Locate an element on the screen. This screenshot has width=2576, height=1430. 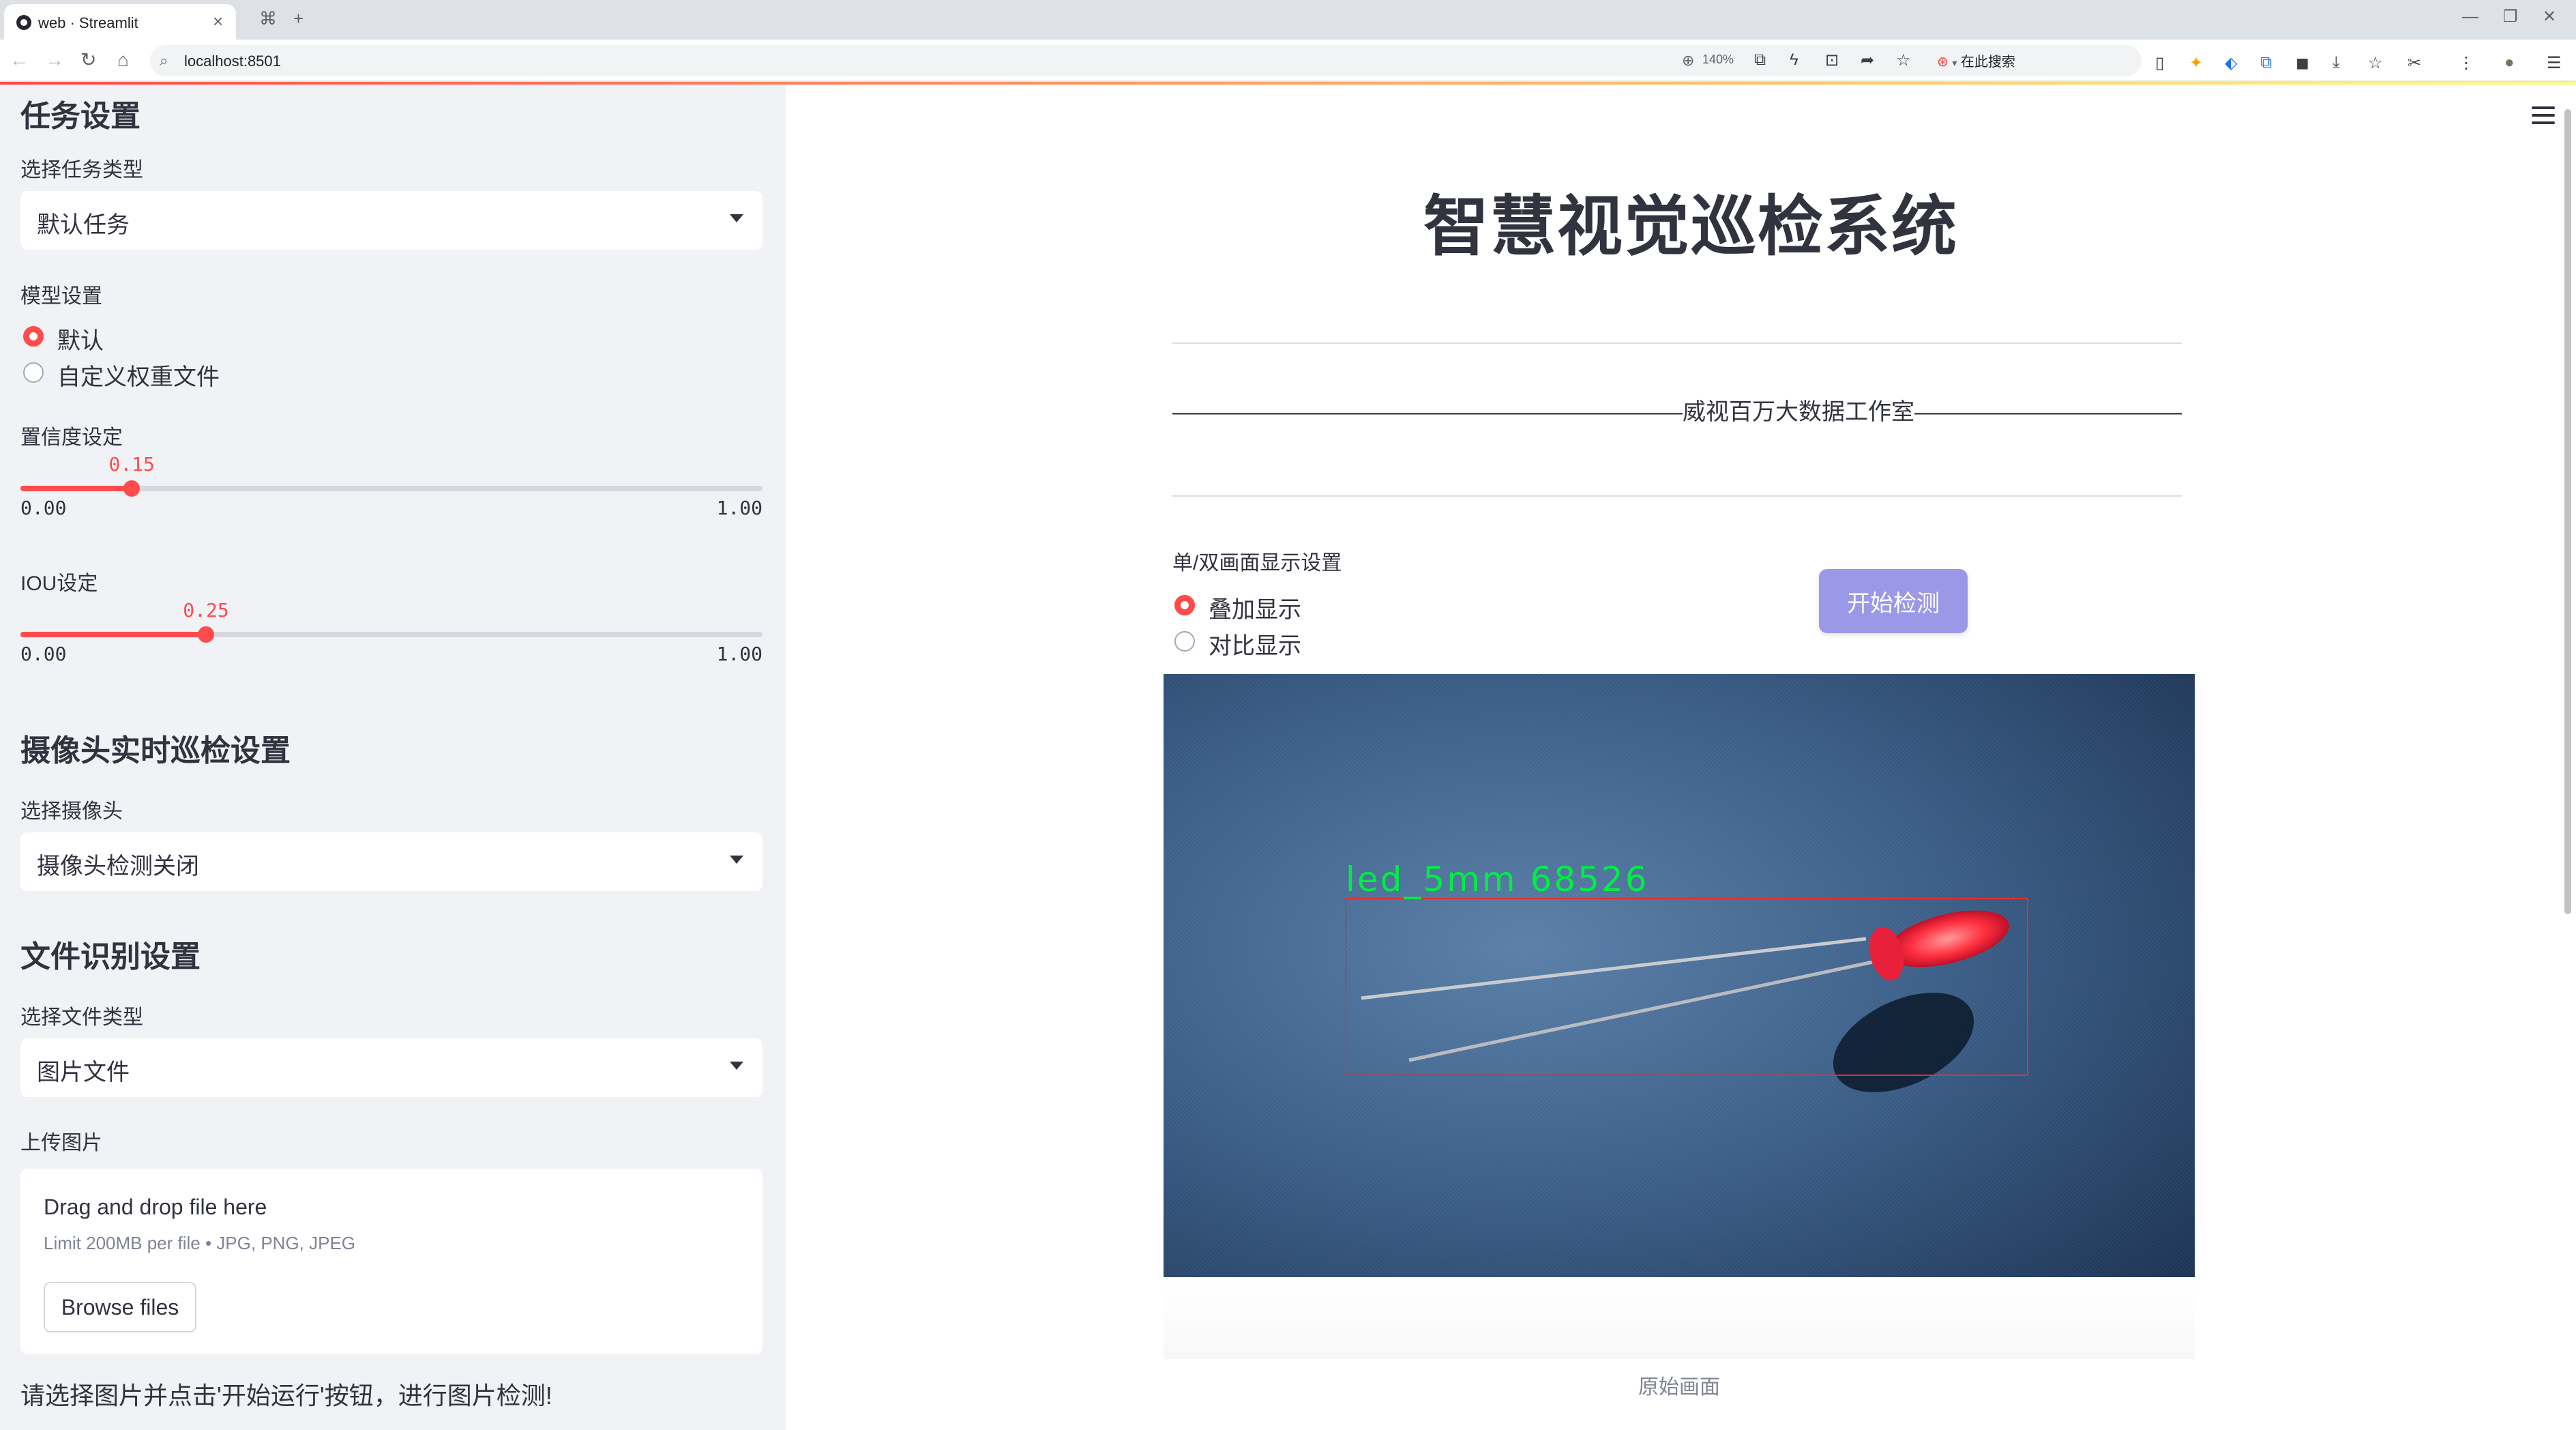
task-type-select: 默认任务 is located at coordinates (391, 221).